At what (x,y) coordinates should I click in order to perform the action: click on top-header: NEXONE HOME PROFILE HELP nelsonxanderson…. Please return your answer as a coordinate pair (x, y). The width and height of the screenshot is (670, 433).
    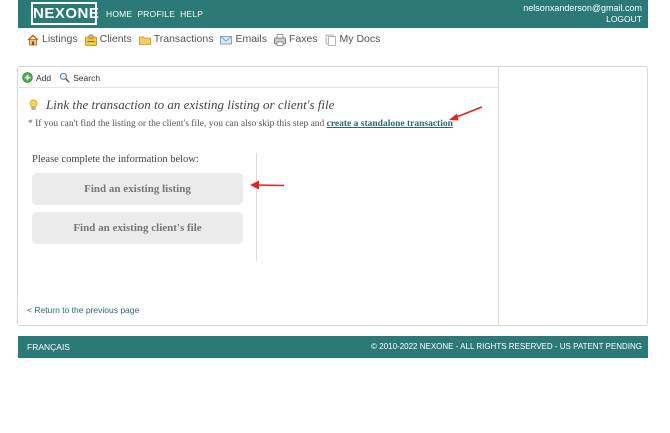
    Looking at the image, I should click on (333, 14).